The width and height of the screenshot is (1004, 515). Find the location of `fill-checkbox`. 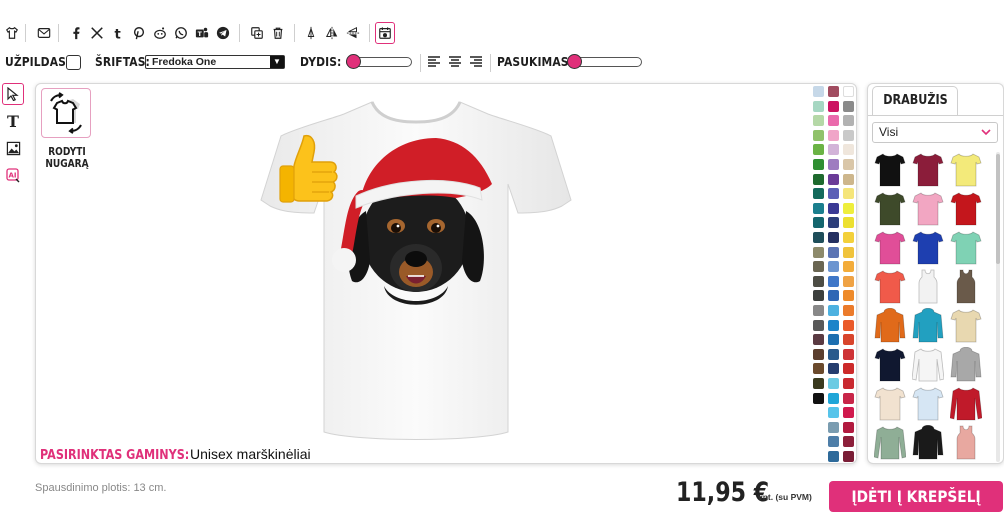

fill-checkbox is located at coordinates (73, 62).